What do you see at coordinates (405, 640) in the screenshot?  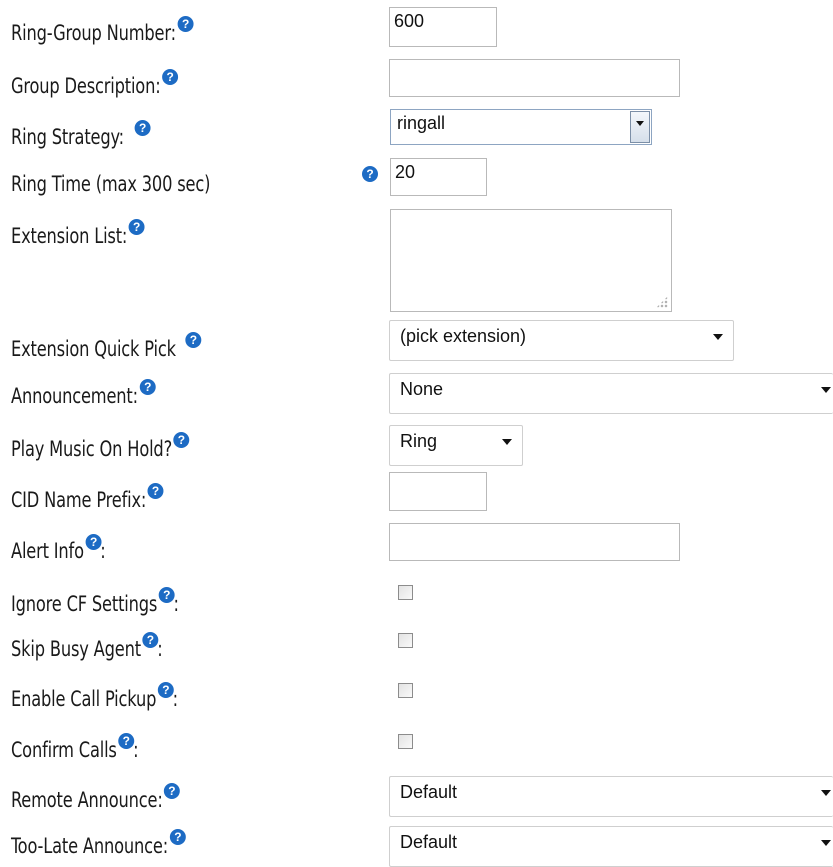 I see `skip-busy-agent-checkbox` at bounding box center [405, 640].